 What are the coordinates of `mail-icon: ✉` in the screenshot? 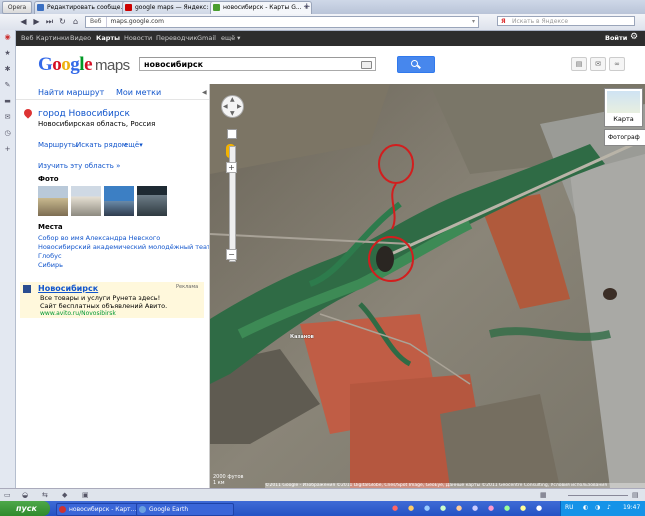 It's located at (7, 117).